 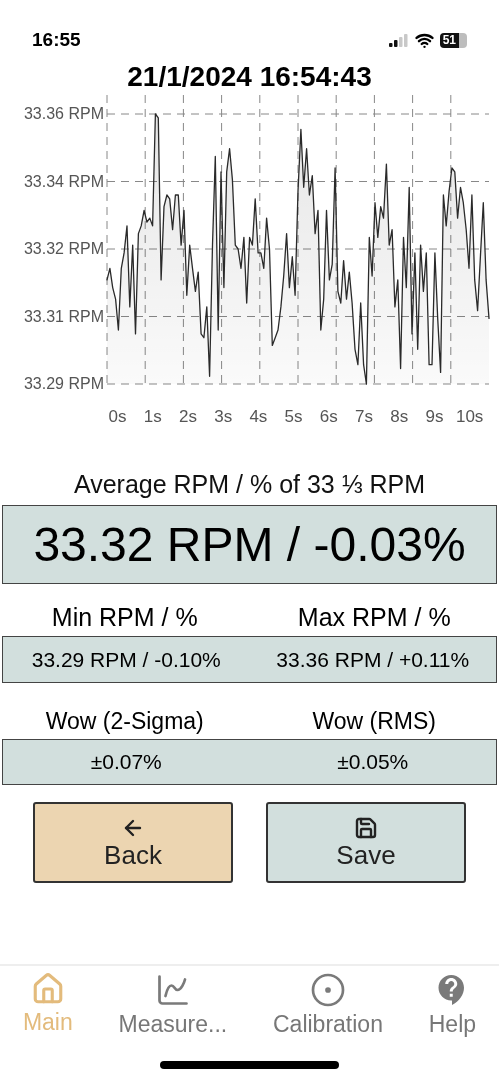 I want to click on x-axis-label: 8s, so click(x=399, y=416).